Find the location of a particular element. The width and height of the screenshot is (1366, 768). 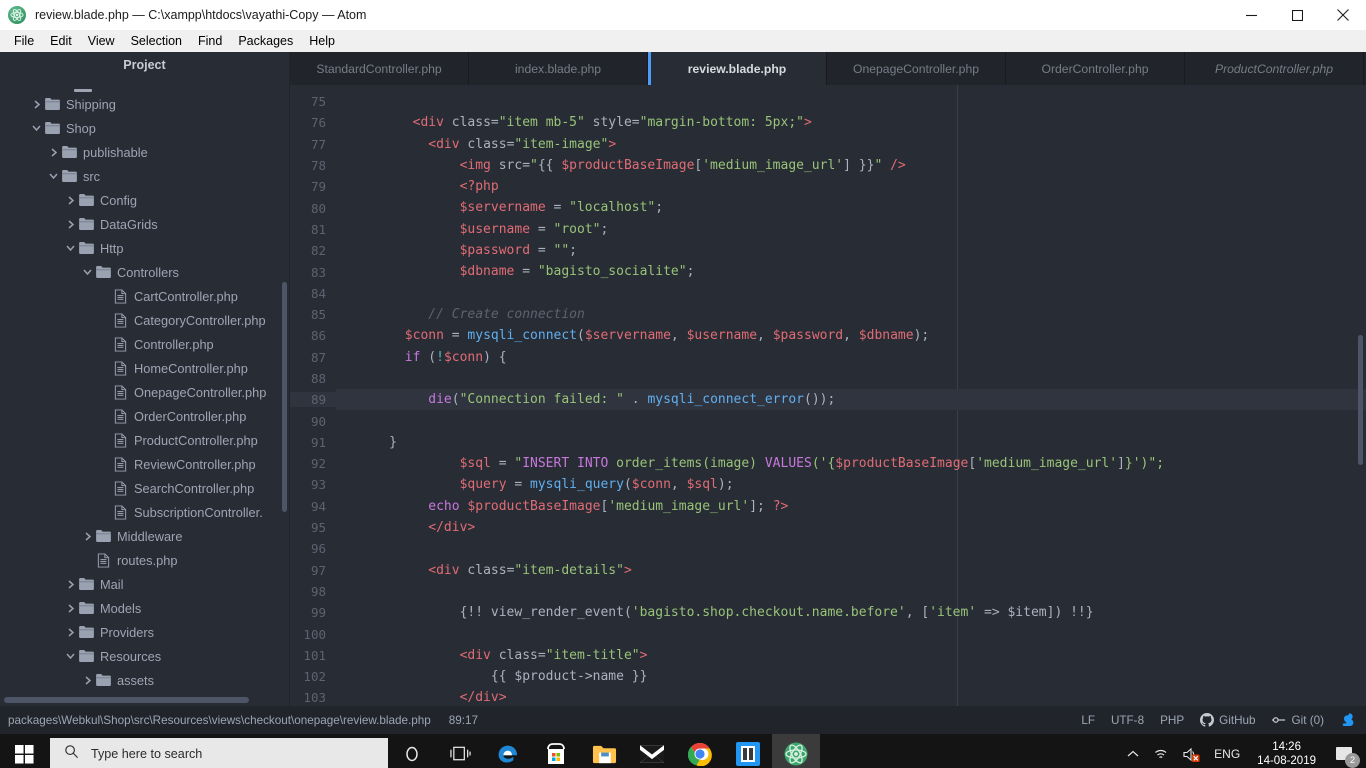

tree-file-row: ReviewController.php is located at coordinates (144, 464).